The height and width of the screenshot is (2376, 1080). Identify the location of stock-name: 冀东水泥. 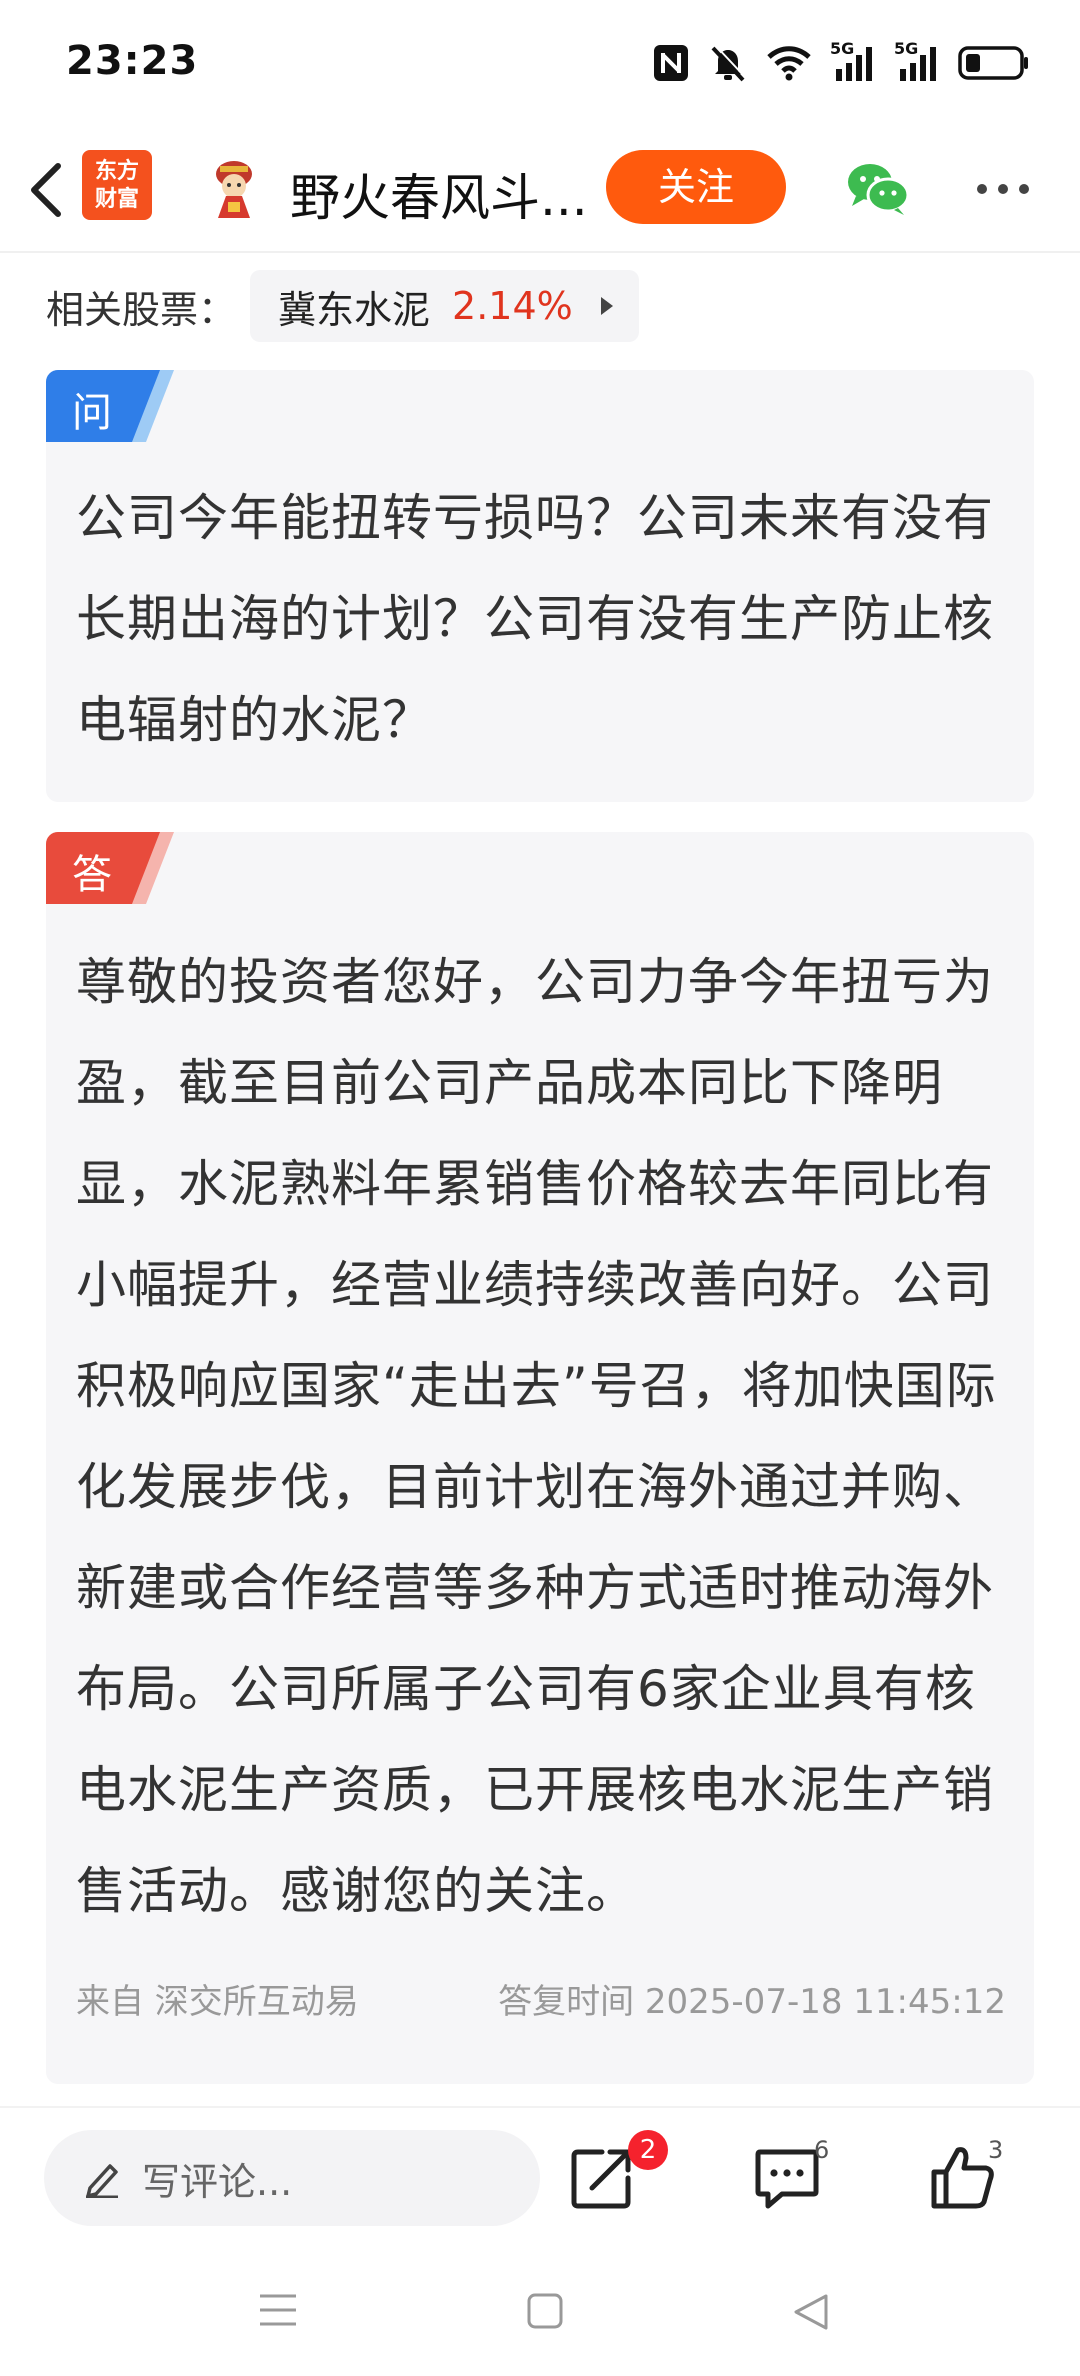
(354, 309).